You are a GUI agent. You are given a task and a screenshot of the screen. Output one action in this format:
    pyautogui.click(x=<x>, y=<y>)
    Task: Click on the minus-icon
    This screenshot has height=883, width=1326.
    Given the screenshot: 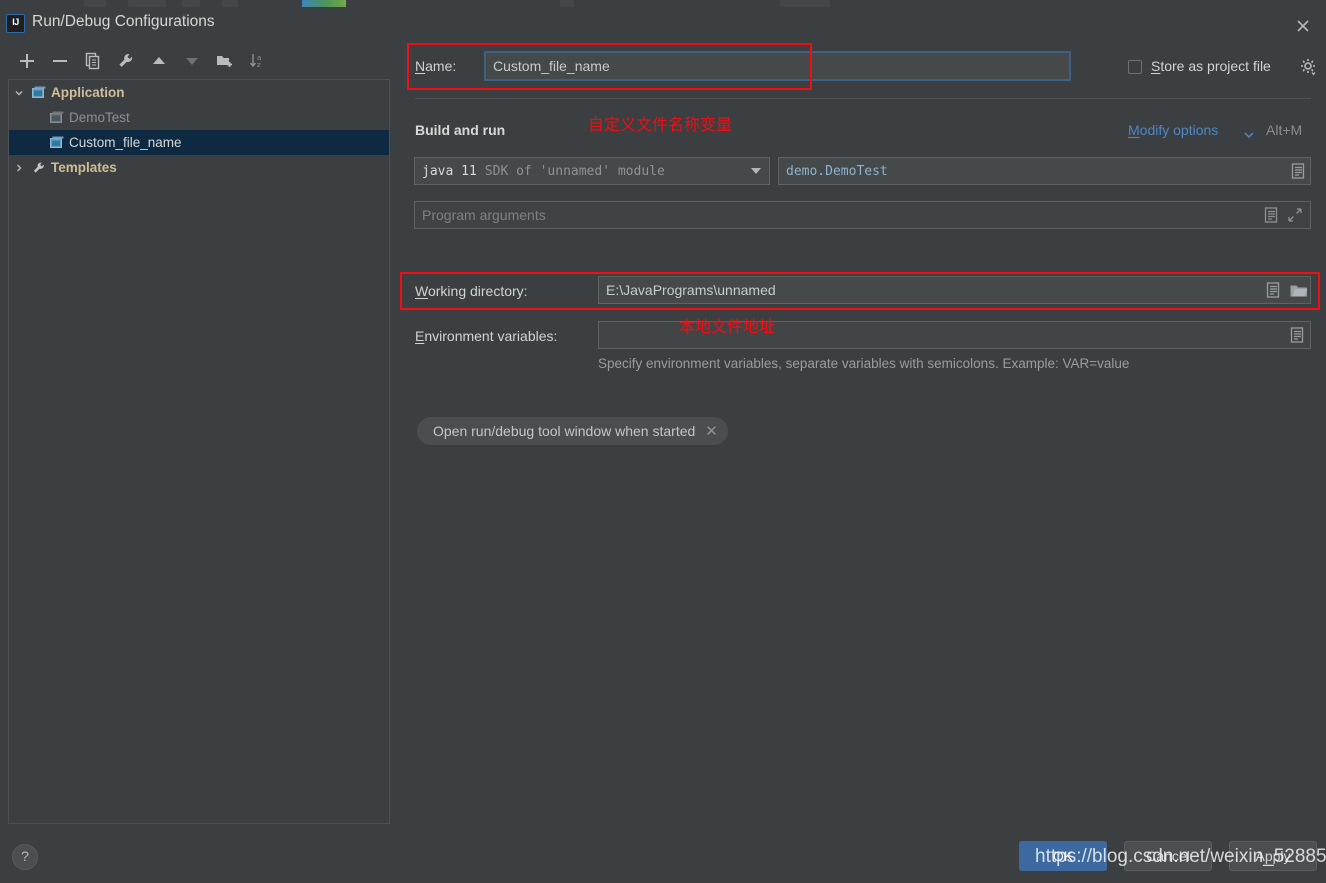 What is the action you would take?
    pyautogui.click(x=60, y=61)
    